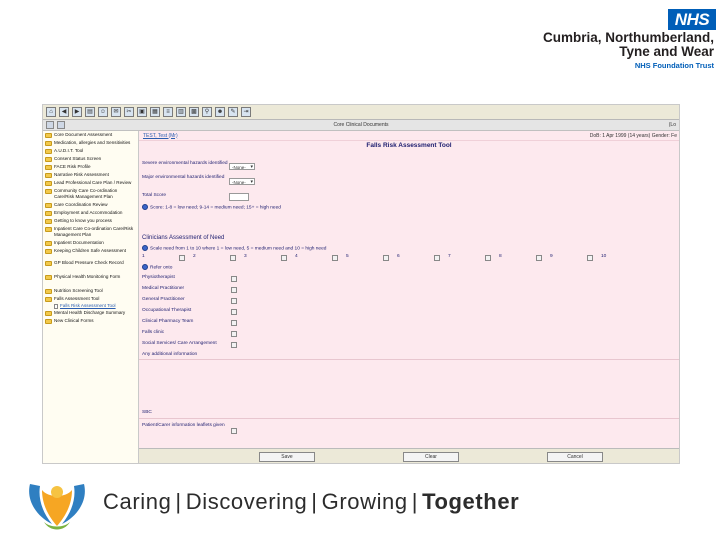 This screenshot has width=720, height=540. I want to click on sidebar-item-getting-to-know: Getting to know you process, so click(90, 221).